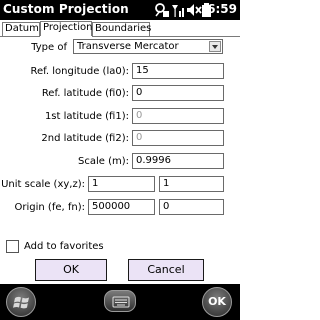 The width and height of the screenshot is (320, 320). What do you see at coordinates (66, 28) in the screenshot?
I see `tab-projection: Projection` at bounding box center [66, 28].